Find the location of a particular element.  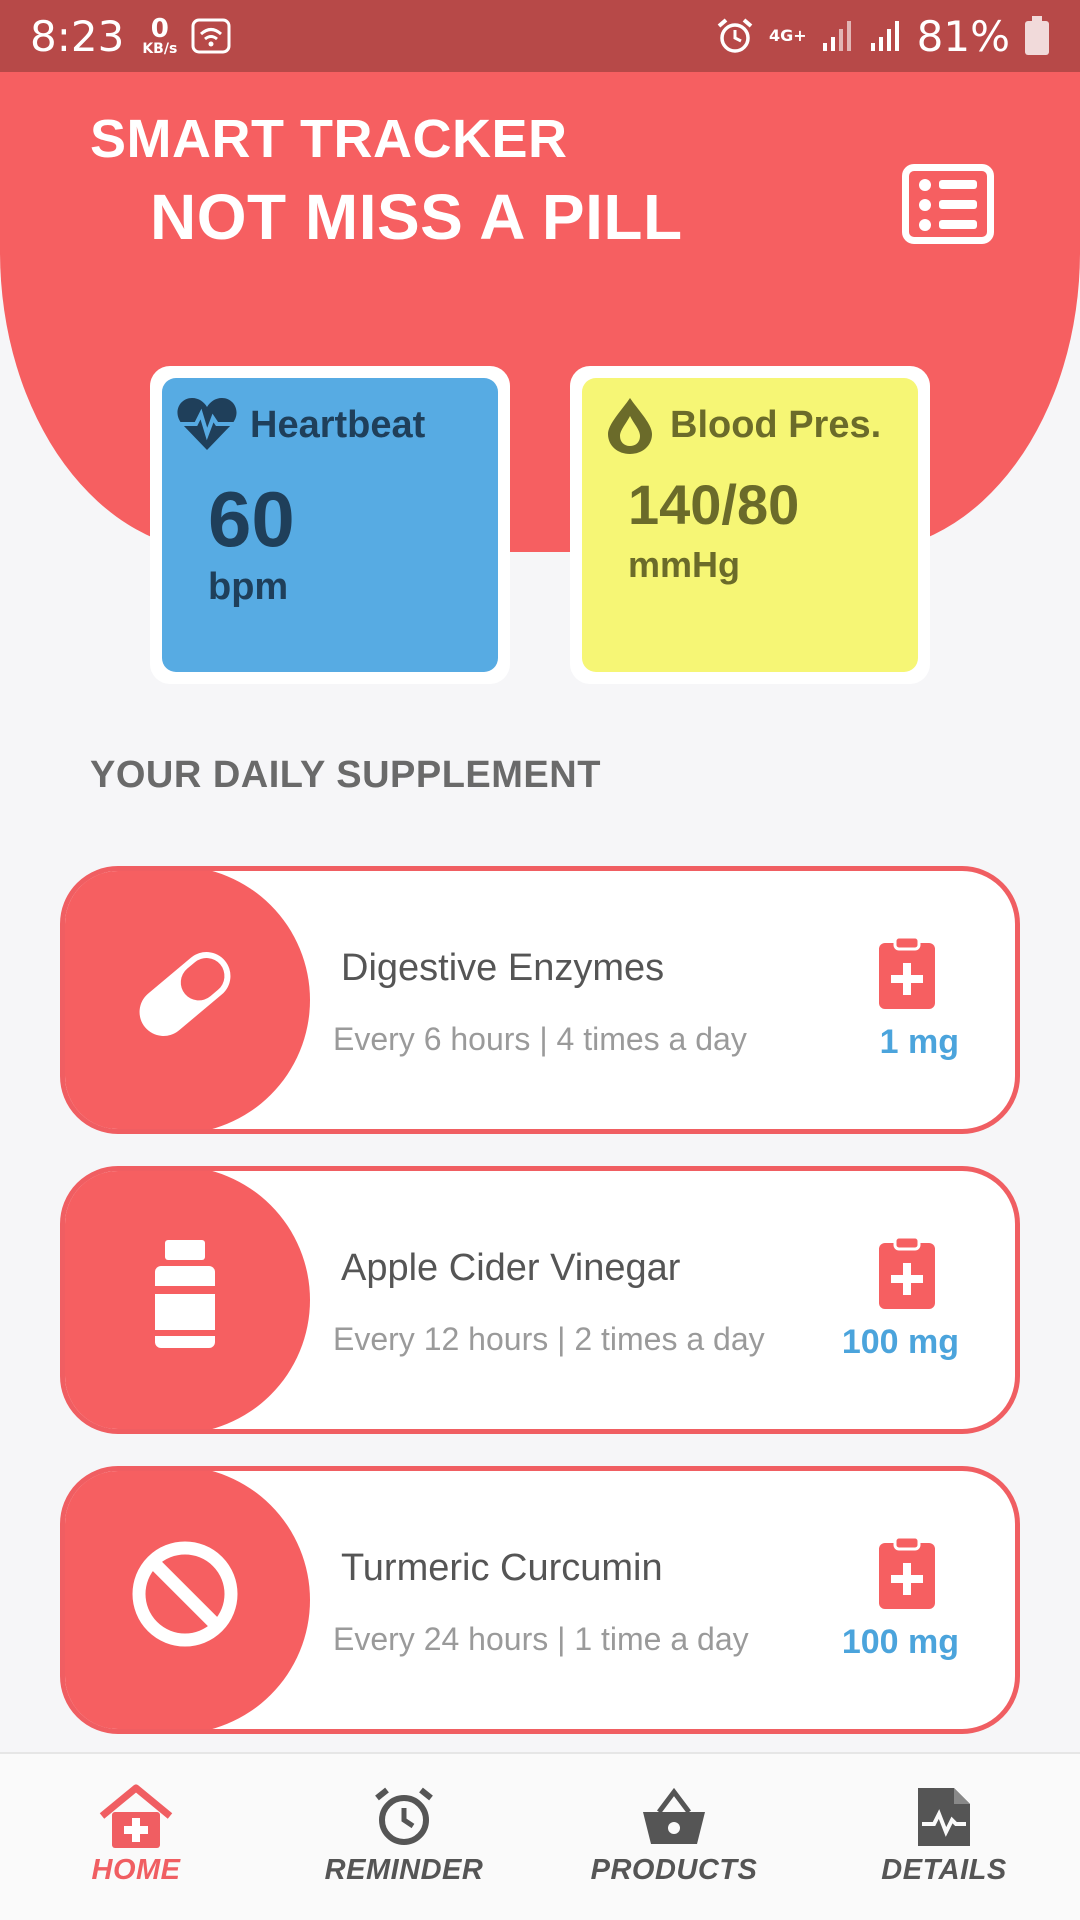

supplement-schedule: Every 6 hours | 4 times a day is located at coordinates (540, 1039).